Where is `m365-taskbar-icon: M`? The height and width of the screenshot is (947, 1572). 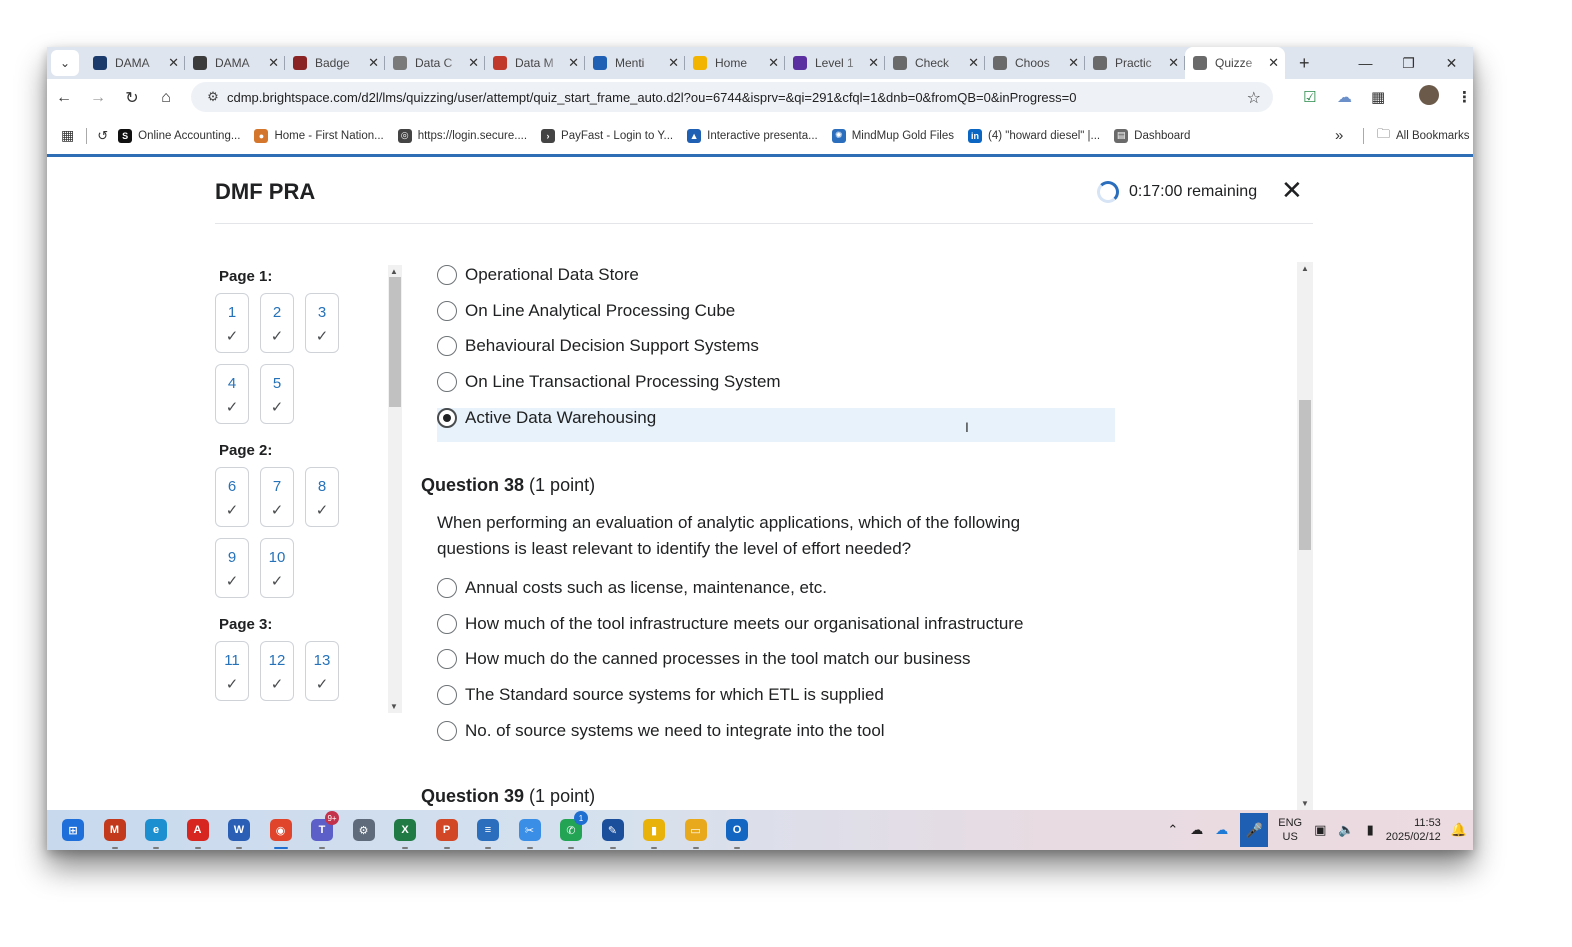 m365-taskbar-icon: M is located at coordinates (115, 832).